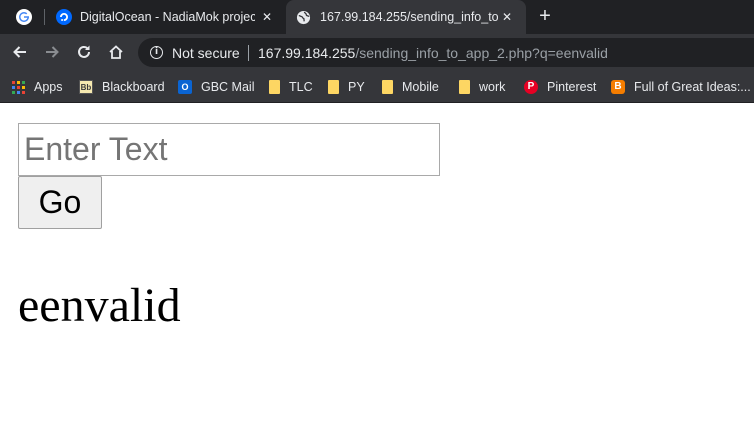  I want to click on bookmark-label: Apps, so click(48, 87).